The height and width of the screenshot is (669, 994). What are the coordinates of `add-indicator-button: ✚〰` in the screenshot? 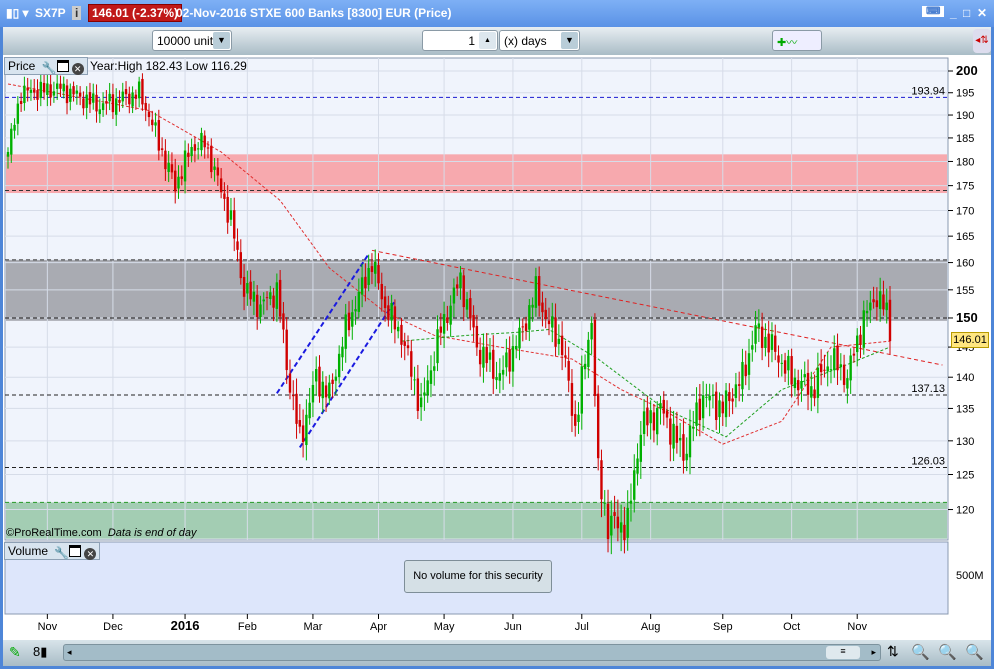 It's located at (797, 40).